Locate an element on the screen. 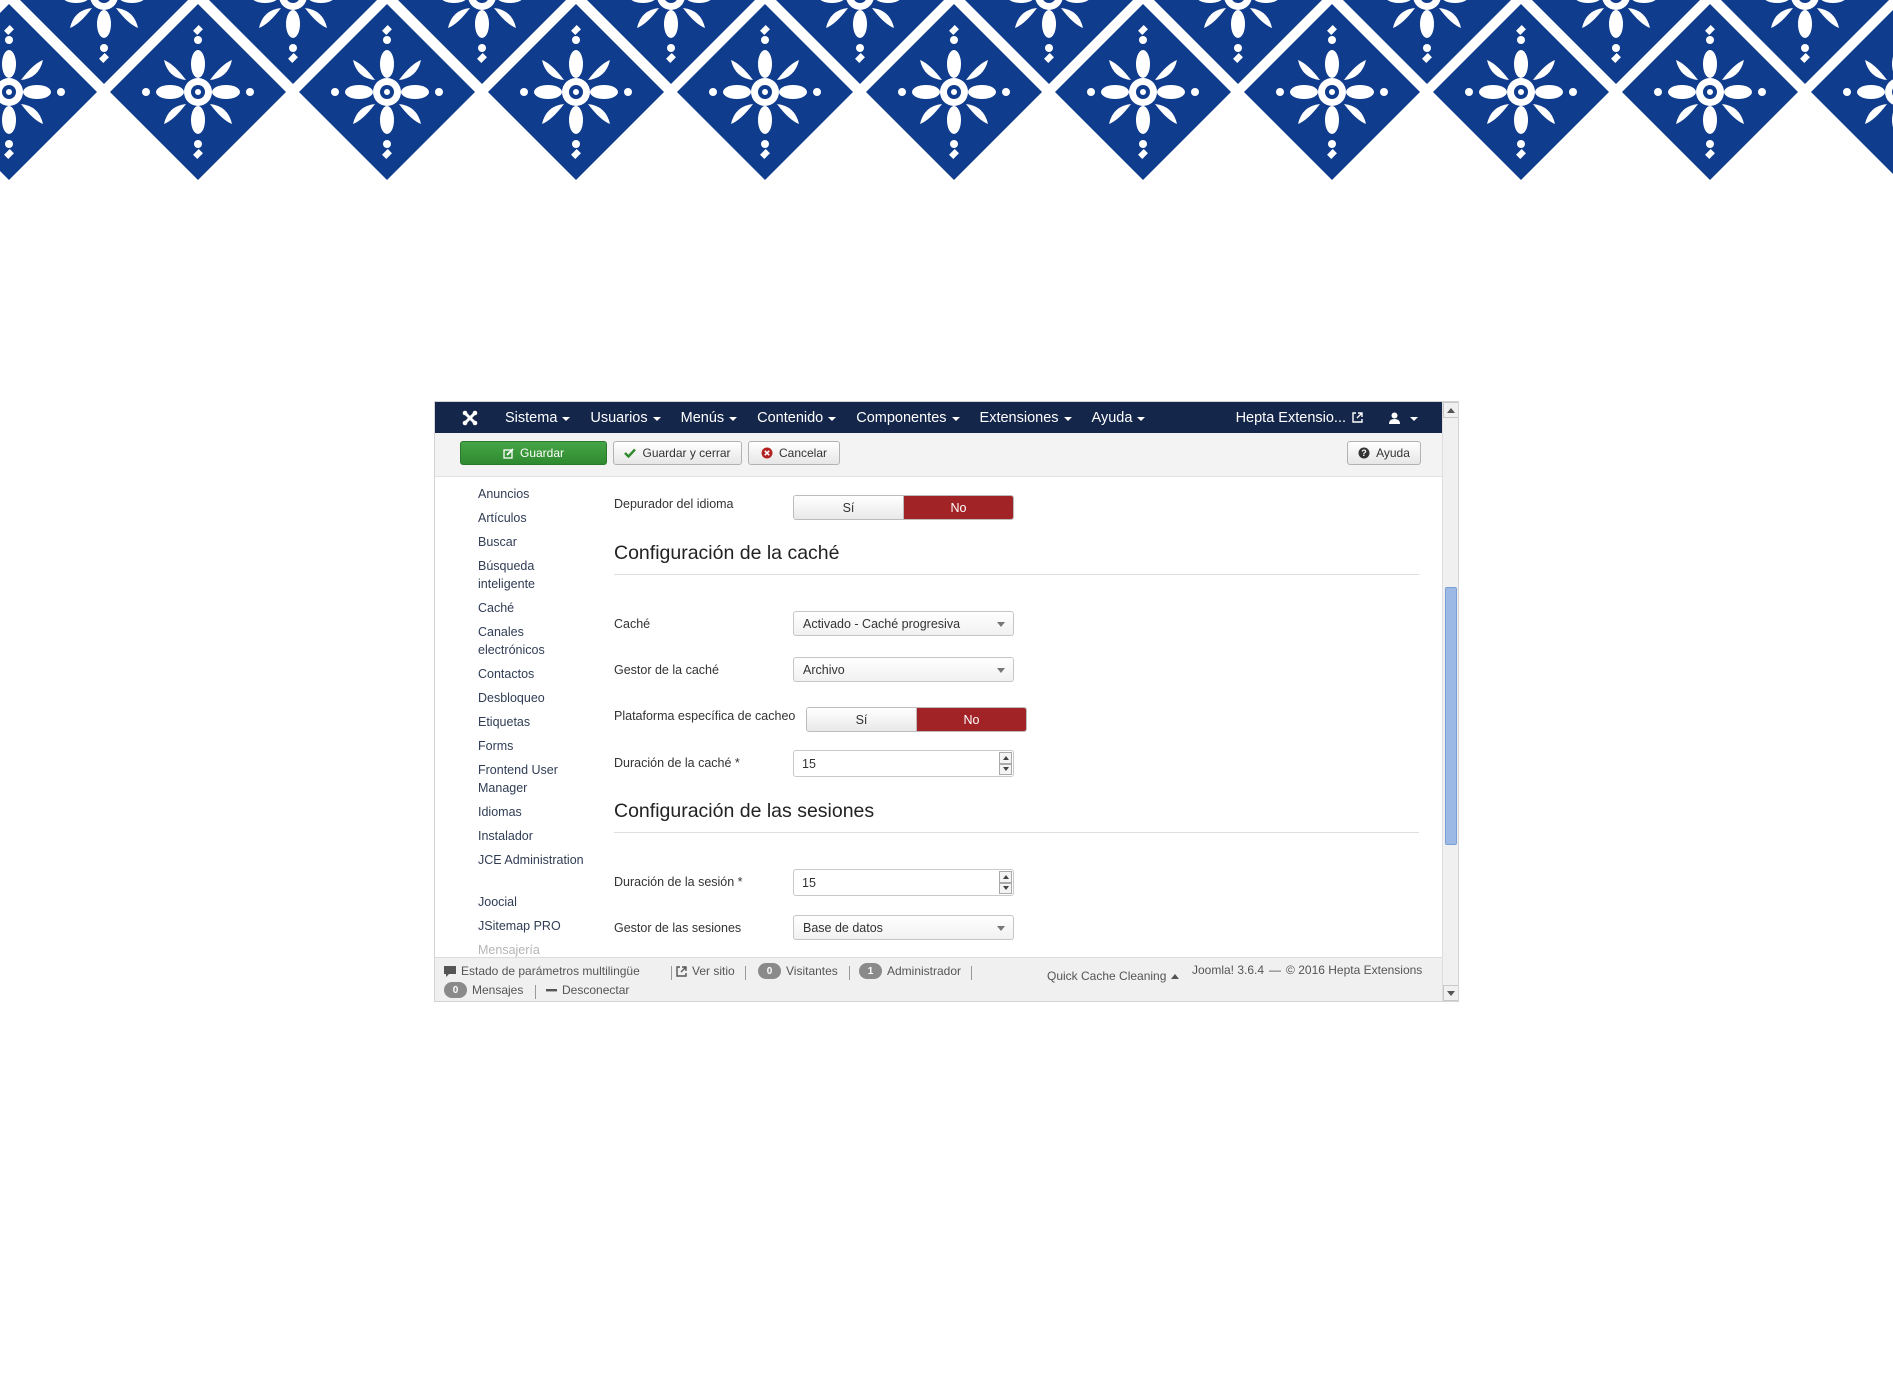 This screenshot has height=1400, width=1893. sidebar-item-desbloqueo: Desbloqueo is located at coordinates (533, 698).